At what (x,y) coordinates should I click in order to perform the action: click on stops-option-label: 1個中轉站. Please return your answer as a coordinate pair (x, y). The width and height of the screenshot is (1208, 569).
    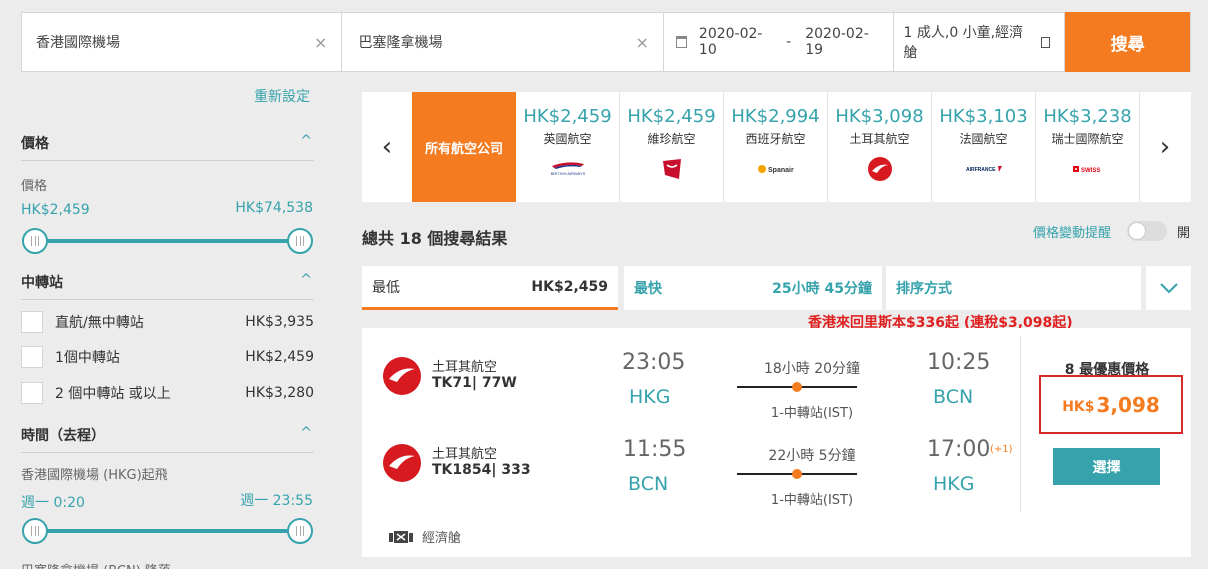
    Looking at the image, I should click on (87, 358).